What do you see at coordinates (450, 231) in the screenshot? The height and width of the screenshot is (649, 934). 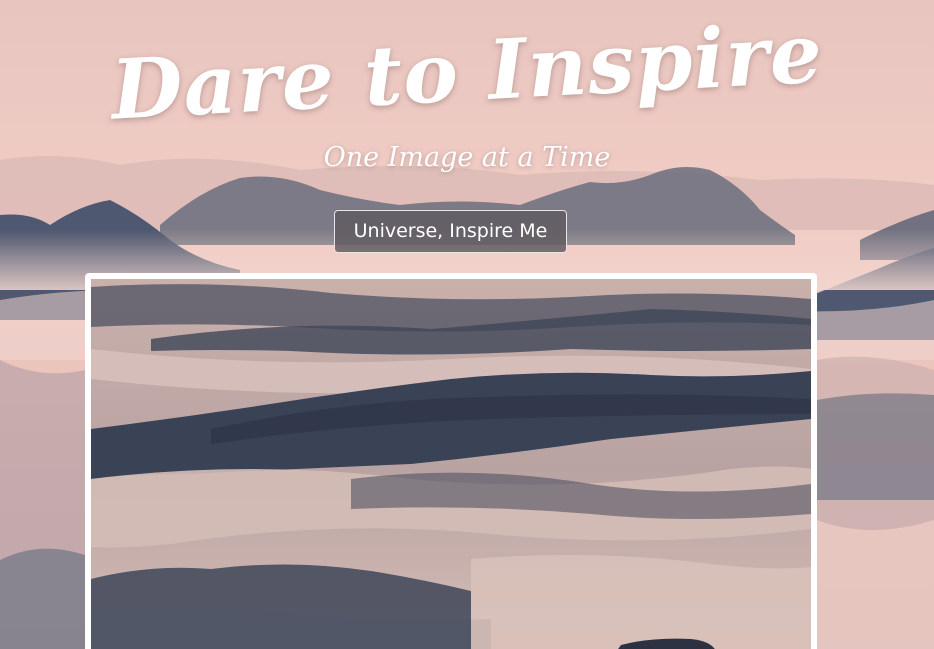 I see `inspire-me-button: Universe, Inspire Me` at bounding box center [450, 231].